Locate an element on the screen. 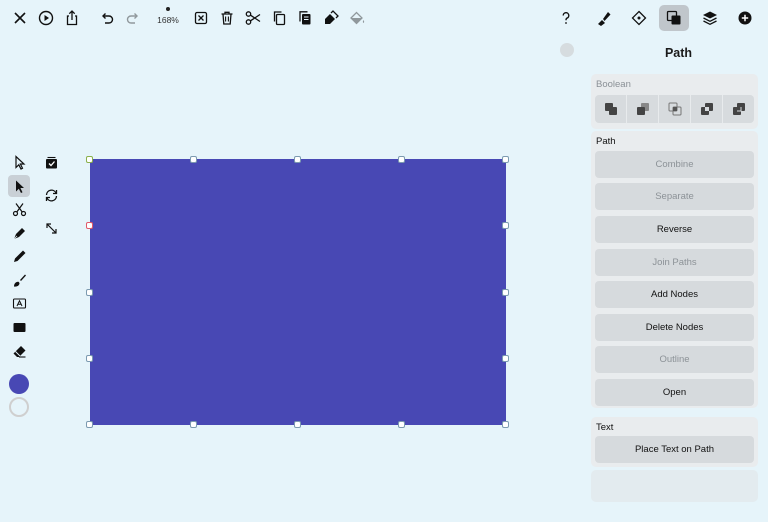 This screenshot has height=522, width=768. divide-icon is located at coordinates (738, 109).